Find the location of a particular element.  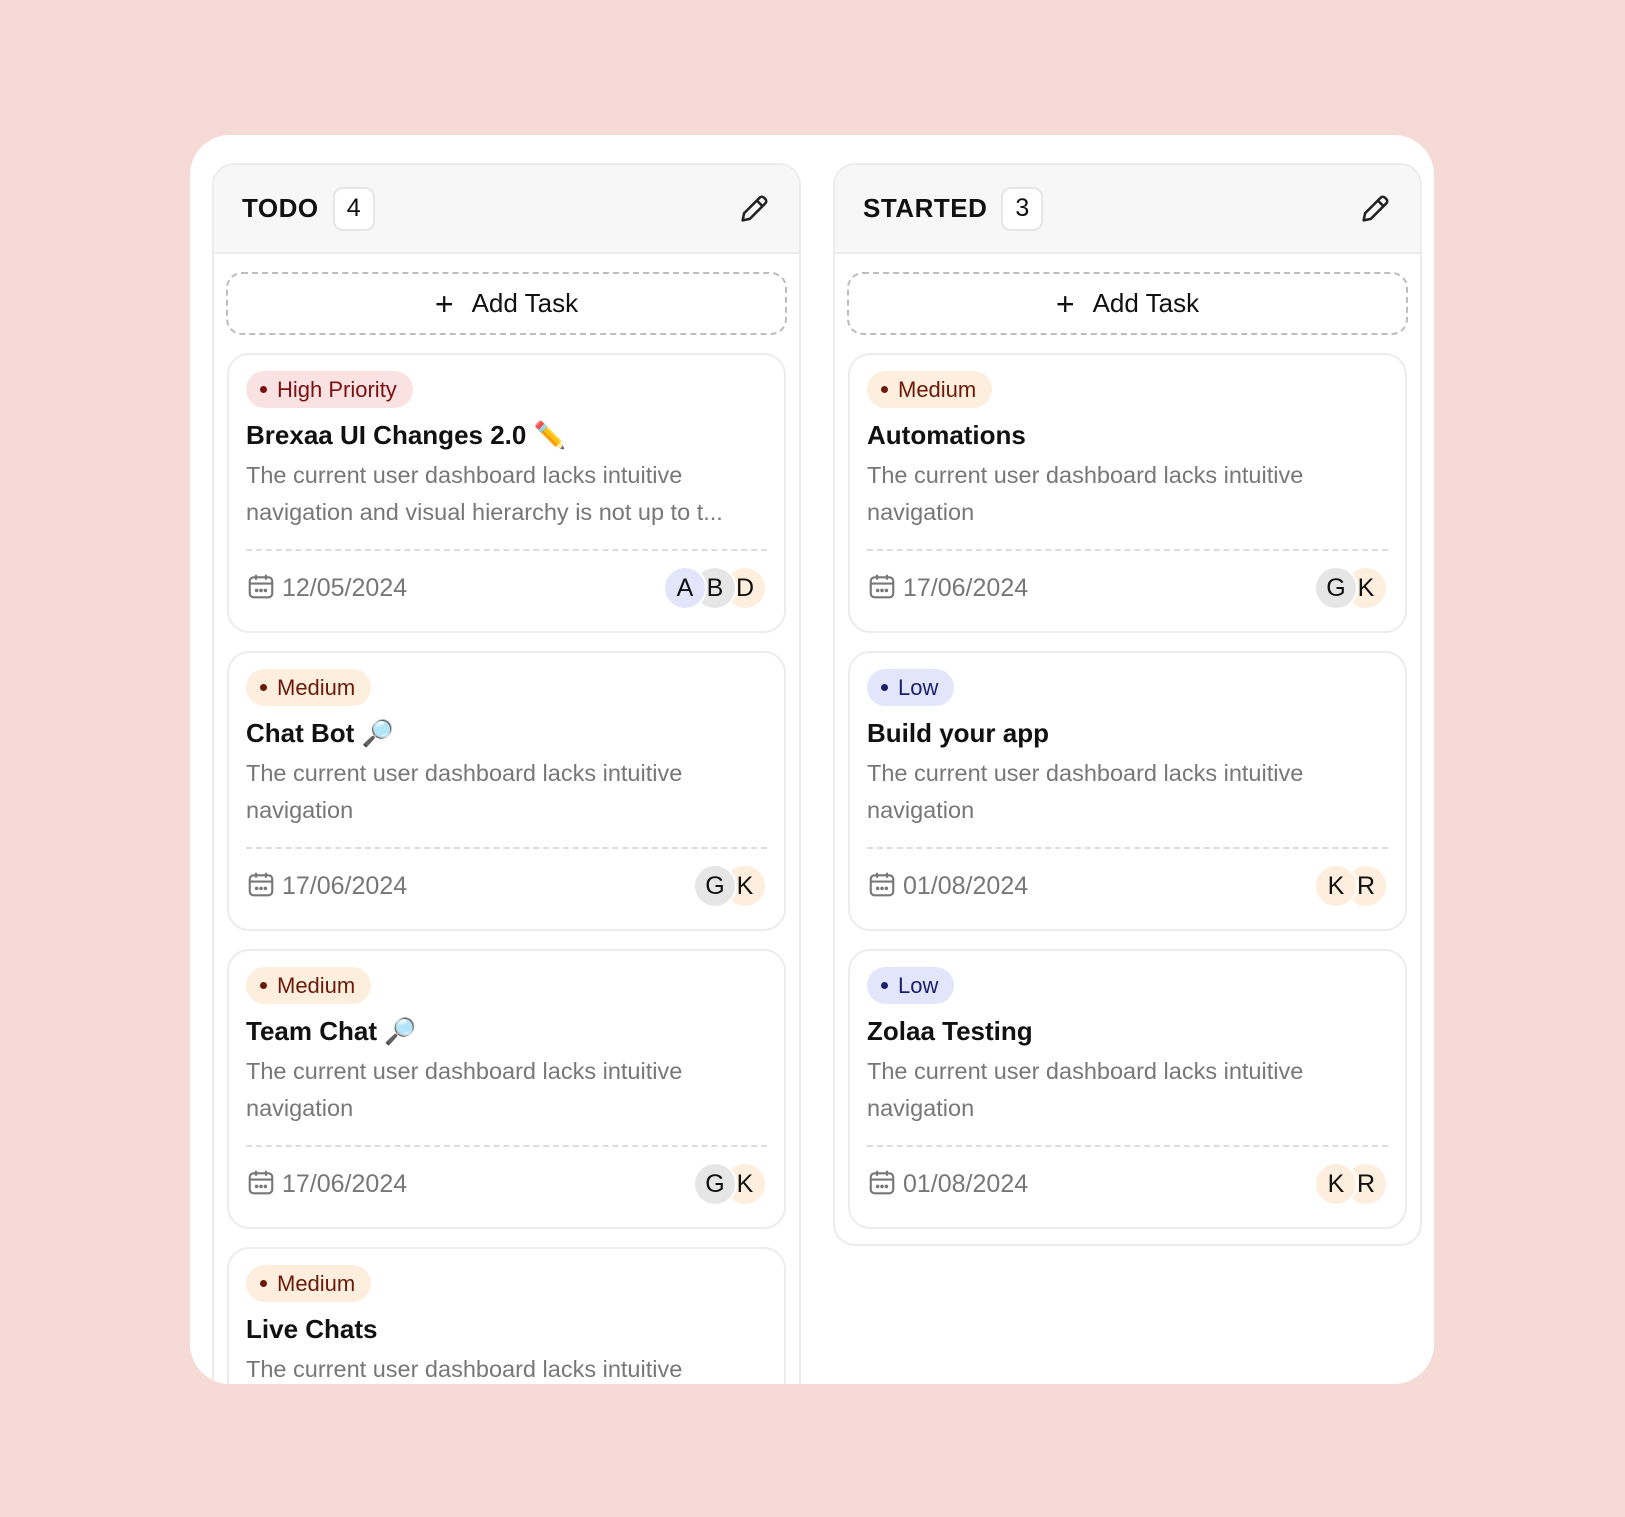

card-footer: 12/05/2024 ABD is located at coordinates (506, 588).